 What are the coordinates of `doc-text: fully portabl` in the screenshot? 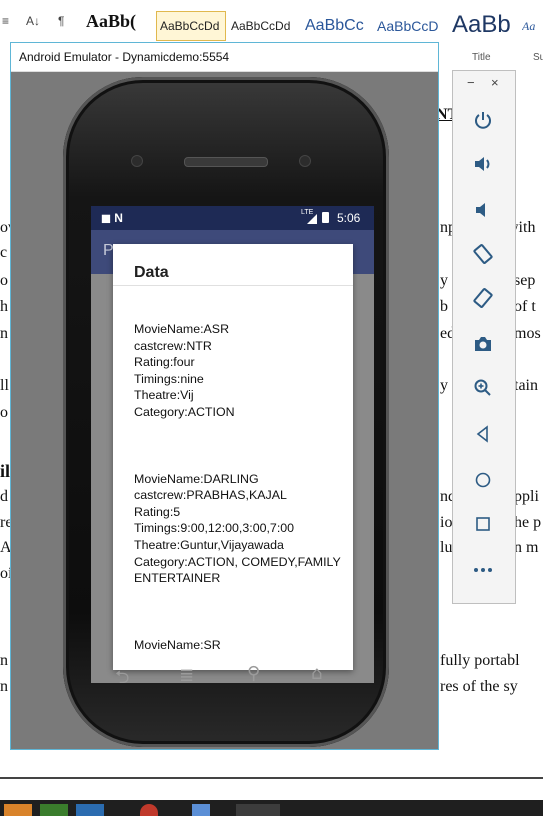 It's located at (480, 660).